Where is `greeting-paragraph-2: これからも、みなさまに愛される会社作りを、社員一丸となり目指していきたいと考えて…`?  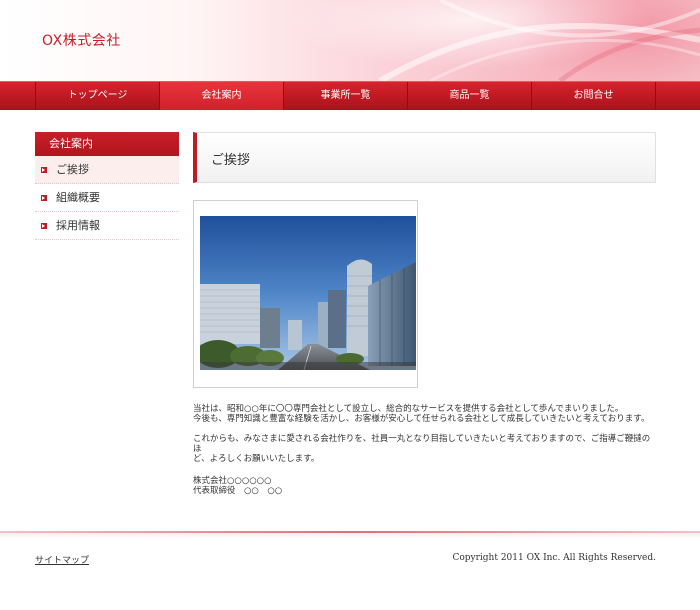 greeting-paragraph-2: これからも、みなさまに愛される会社作りを、社員一丸となり目指していきたいと考えて… is located at coordinates (425, 449).